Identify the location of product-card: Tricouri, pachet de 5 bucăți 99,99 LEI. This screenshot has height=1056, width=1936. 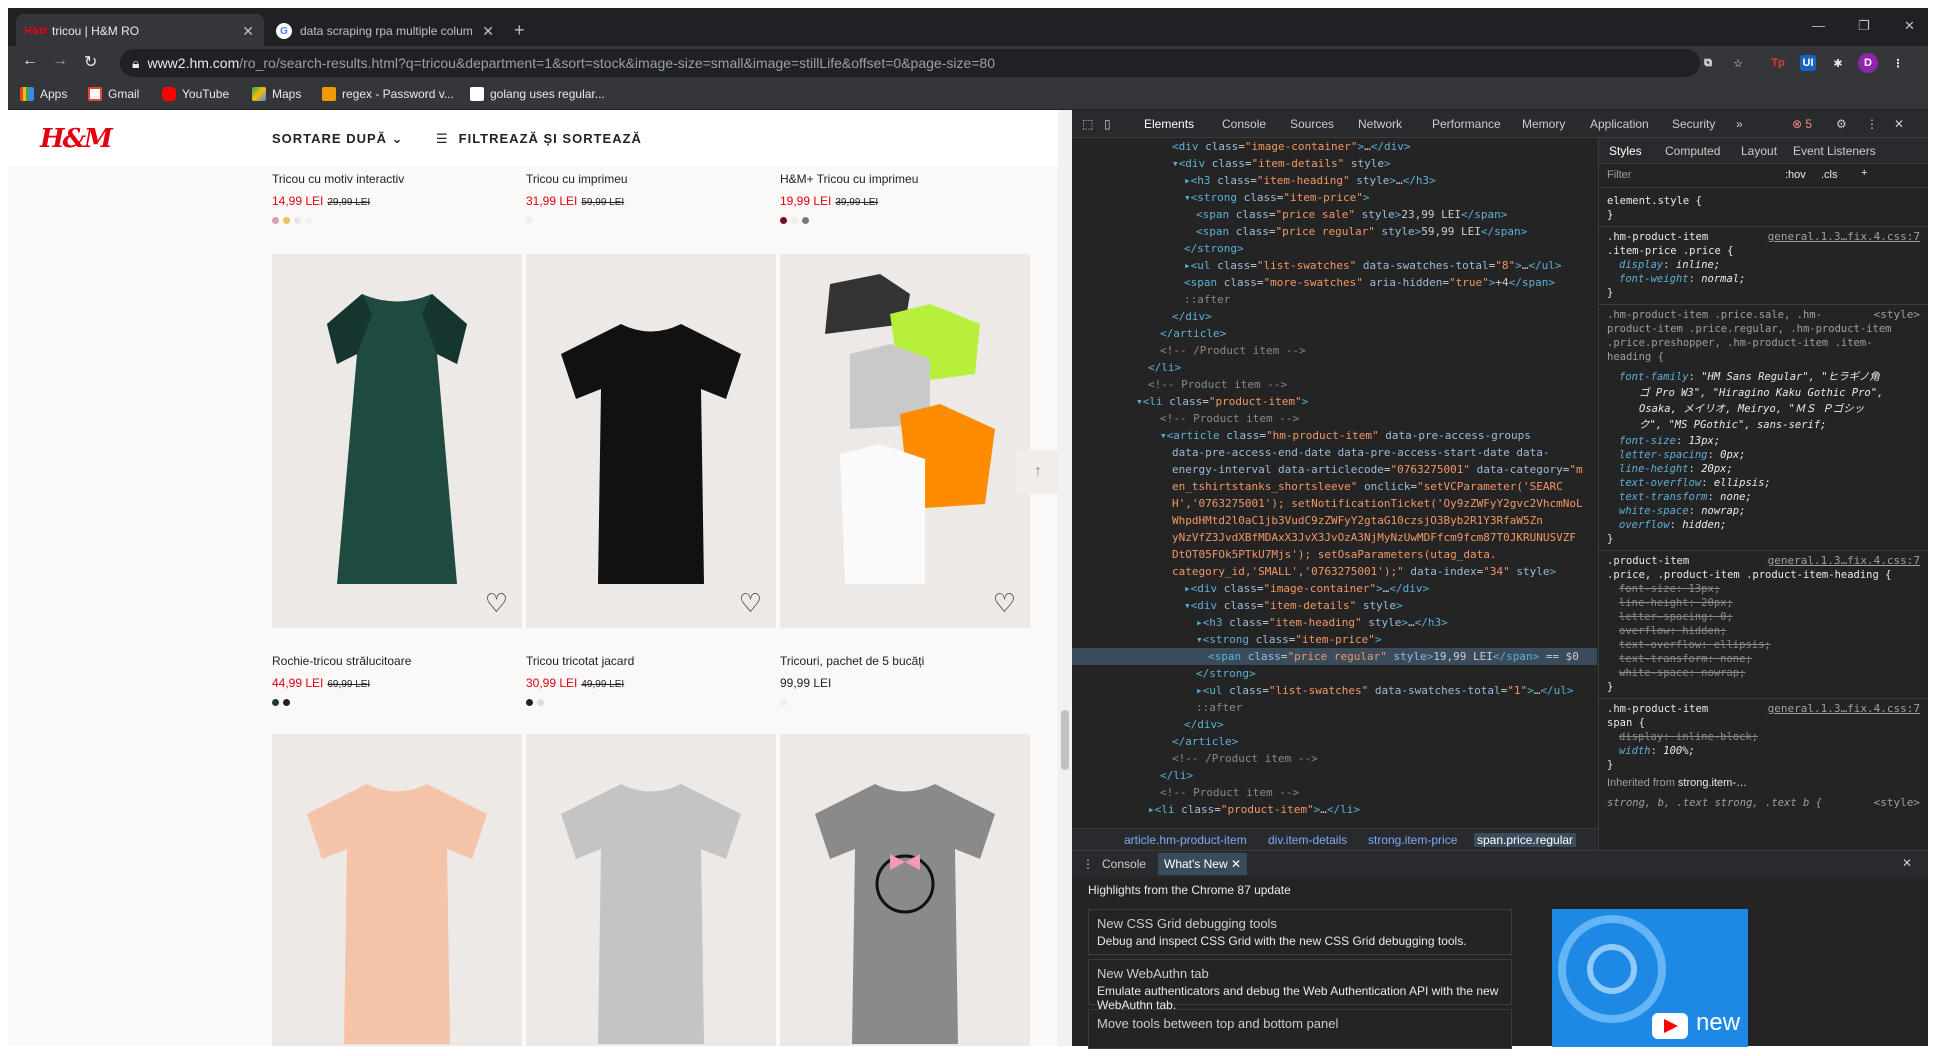
(905, 680).